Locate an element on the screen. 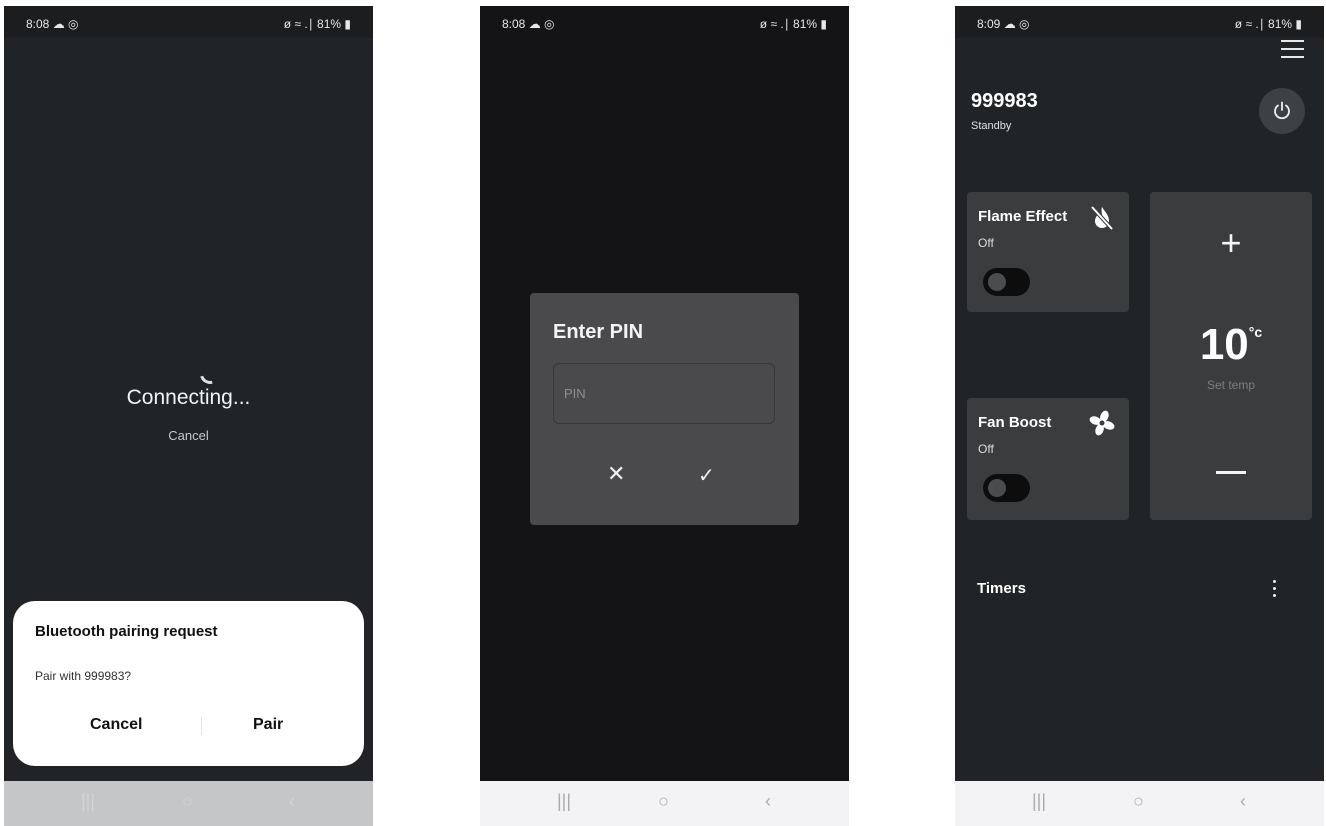 This screenshot has height=826, width=1326. fan-boost-title: Fan Boost is located at coordinates (1015, 422).